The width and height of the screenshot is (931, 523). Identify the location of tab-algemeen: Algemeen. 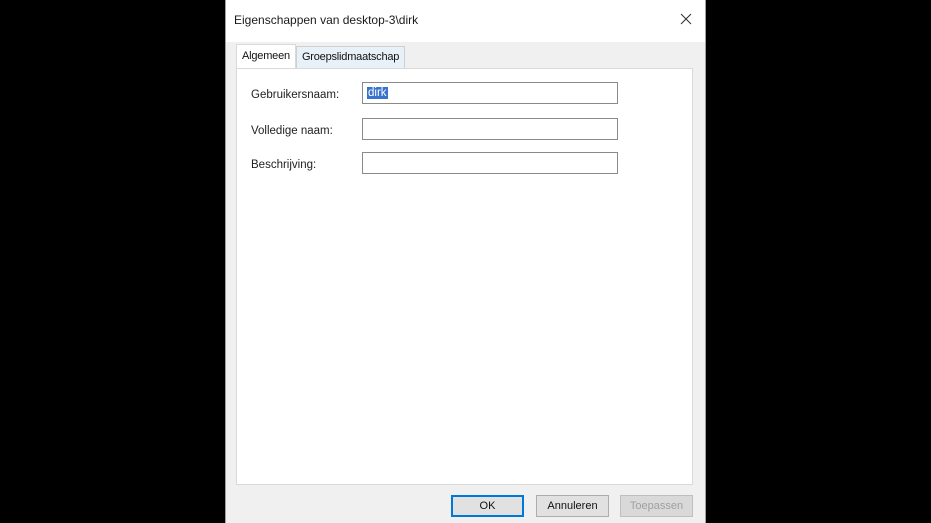
(266, 56).